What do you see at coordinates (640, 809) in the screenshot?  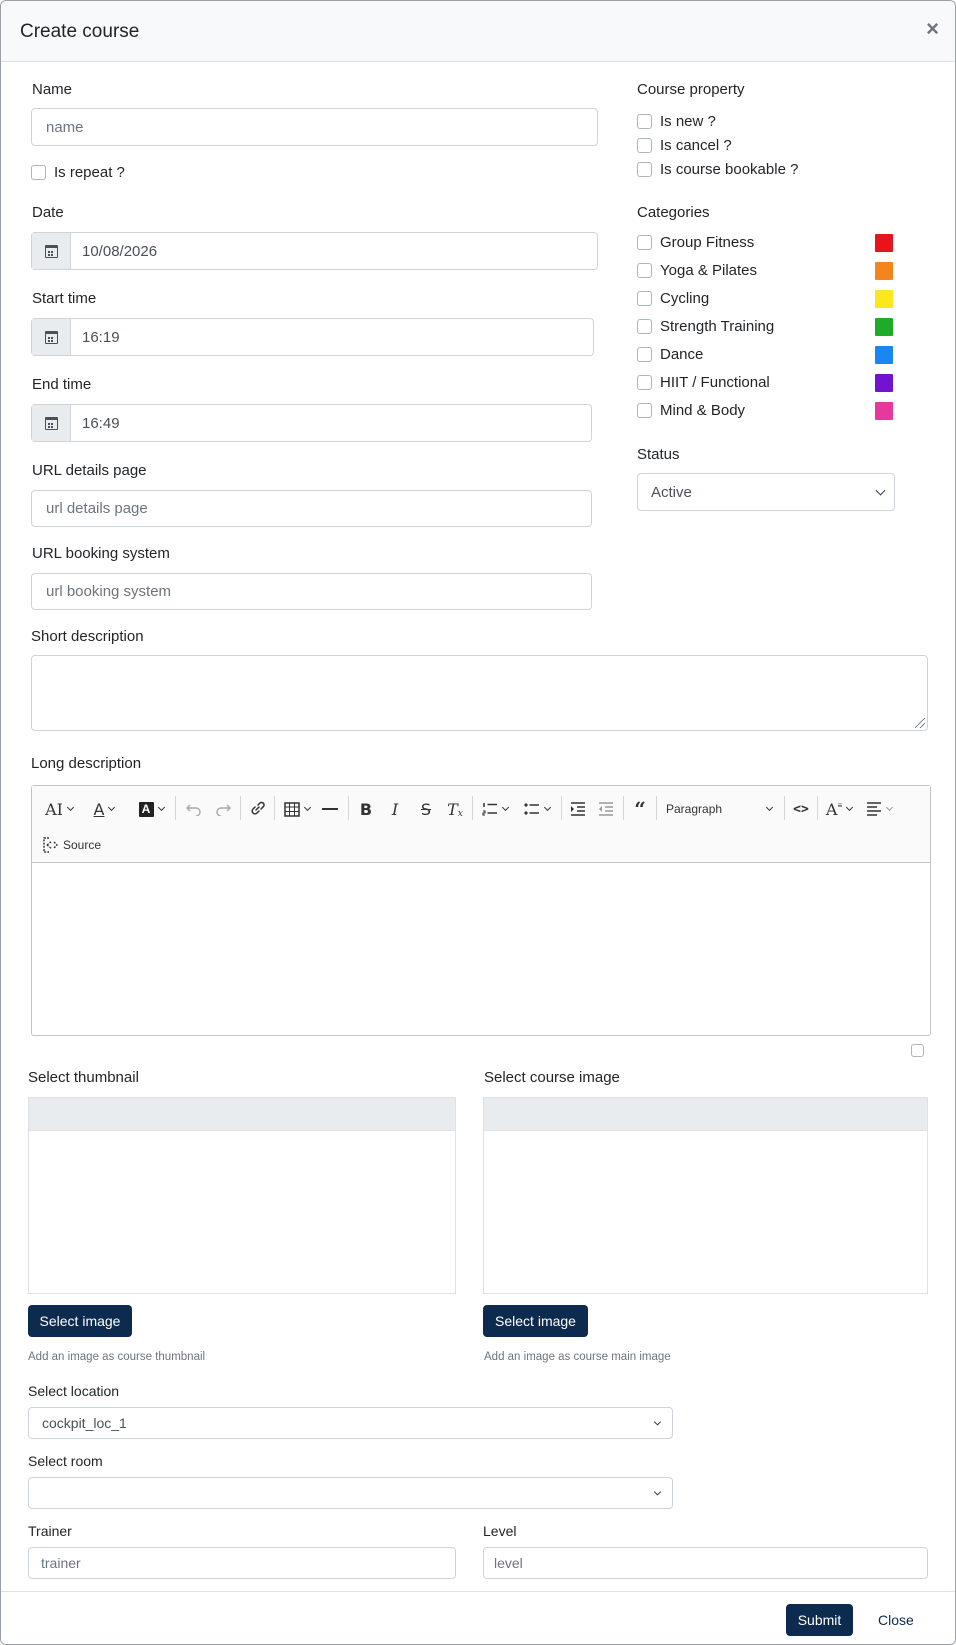 I see `blockquote-icon: “` at bounding box center [640, 809].